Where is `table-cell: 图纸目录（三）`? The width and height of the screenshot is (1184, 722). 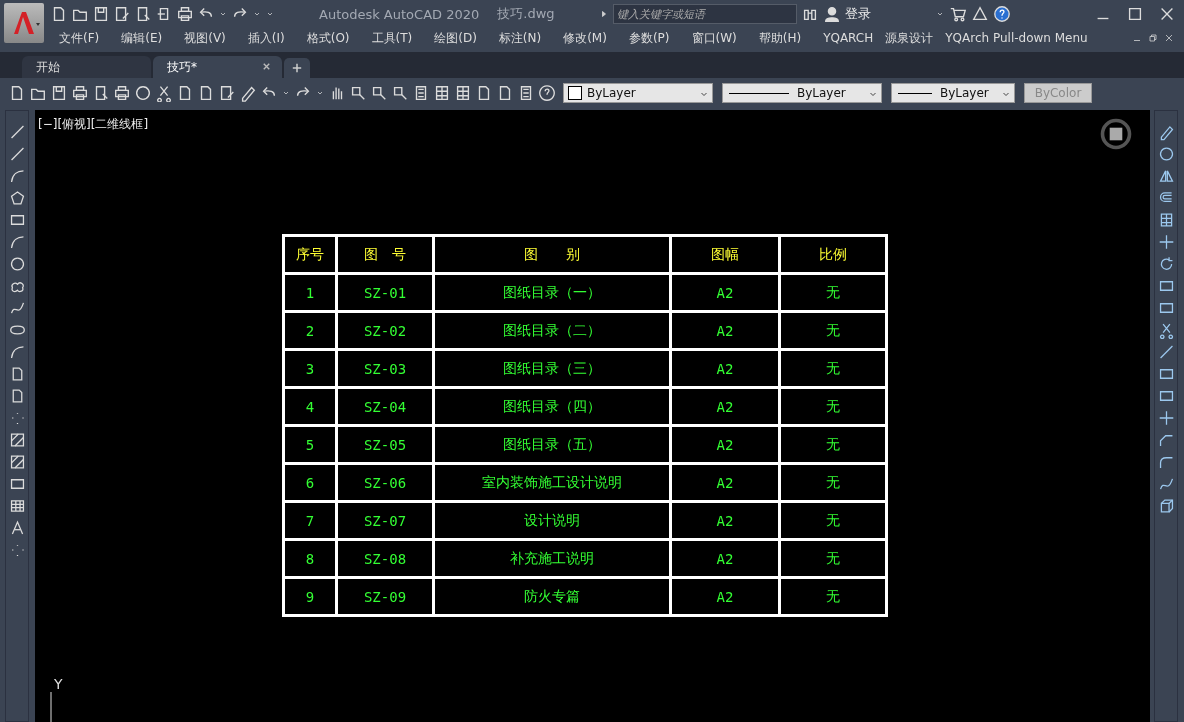
table-cell: 图纸目录（三） is located at coordinates (552, 368).